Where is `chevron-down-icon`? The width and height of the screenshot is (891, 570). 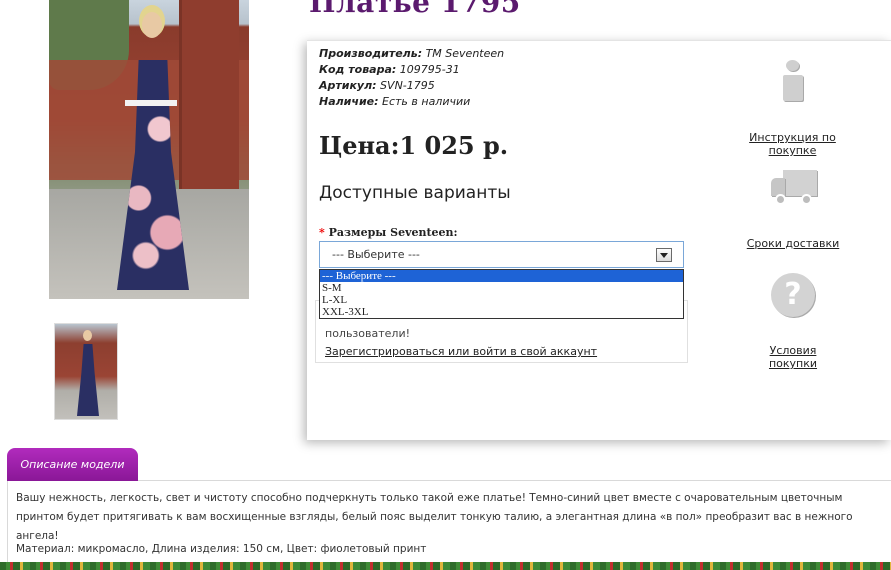
chevron-down-icon is located at coordinates (664, 255).